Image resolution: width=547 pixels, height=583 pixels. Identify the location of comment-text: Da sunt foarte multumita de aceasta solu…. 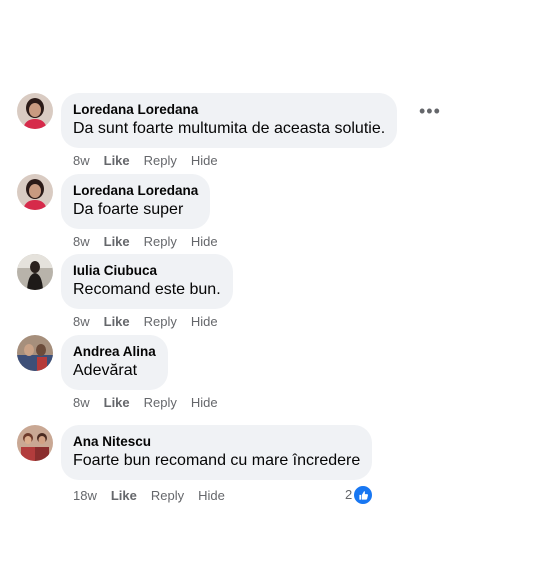
(229, 128).